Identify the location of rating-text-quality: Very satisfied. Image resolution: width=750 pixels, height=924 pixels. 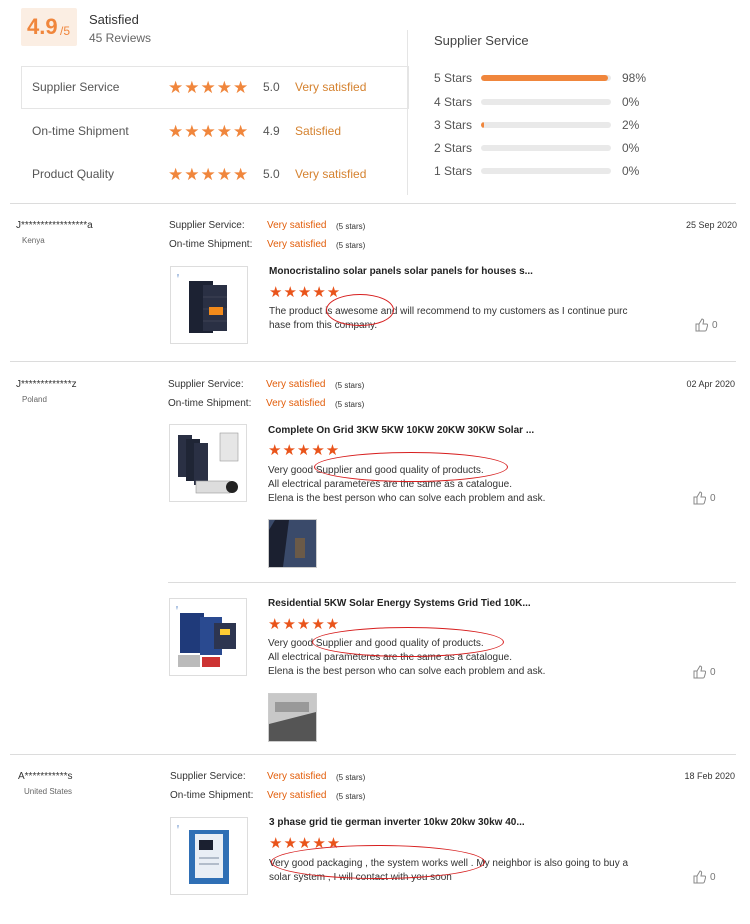
(331, 174).